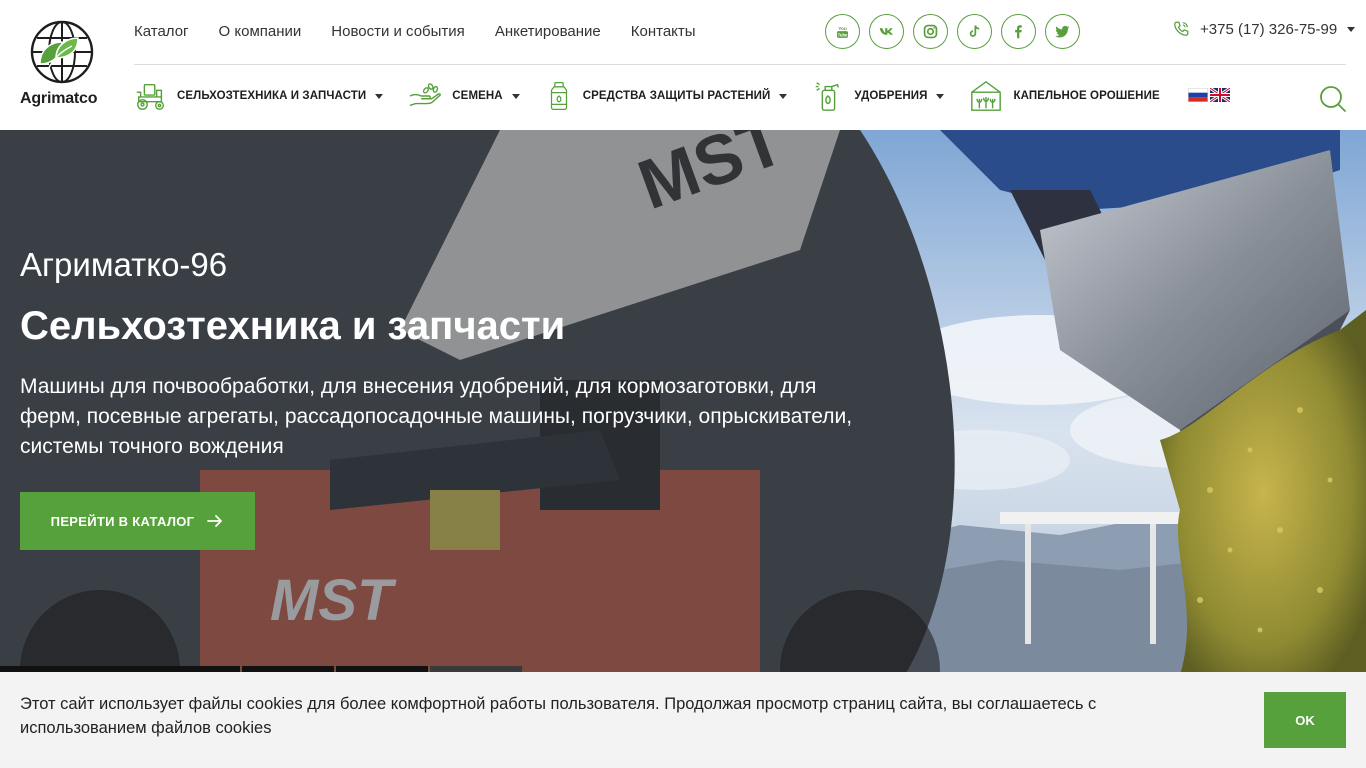 The width and height of the screenshot is (1366, 768). I want to click on logo: Agrimatco, so click(63, 66).